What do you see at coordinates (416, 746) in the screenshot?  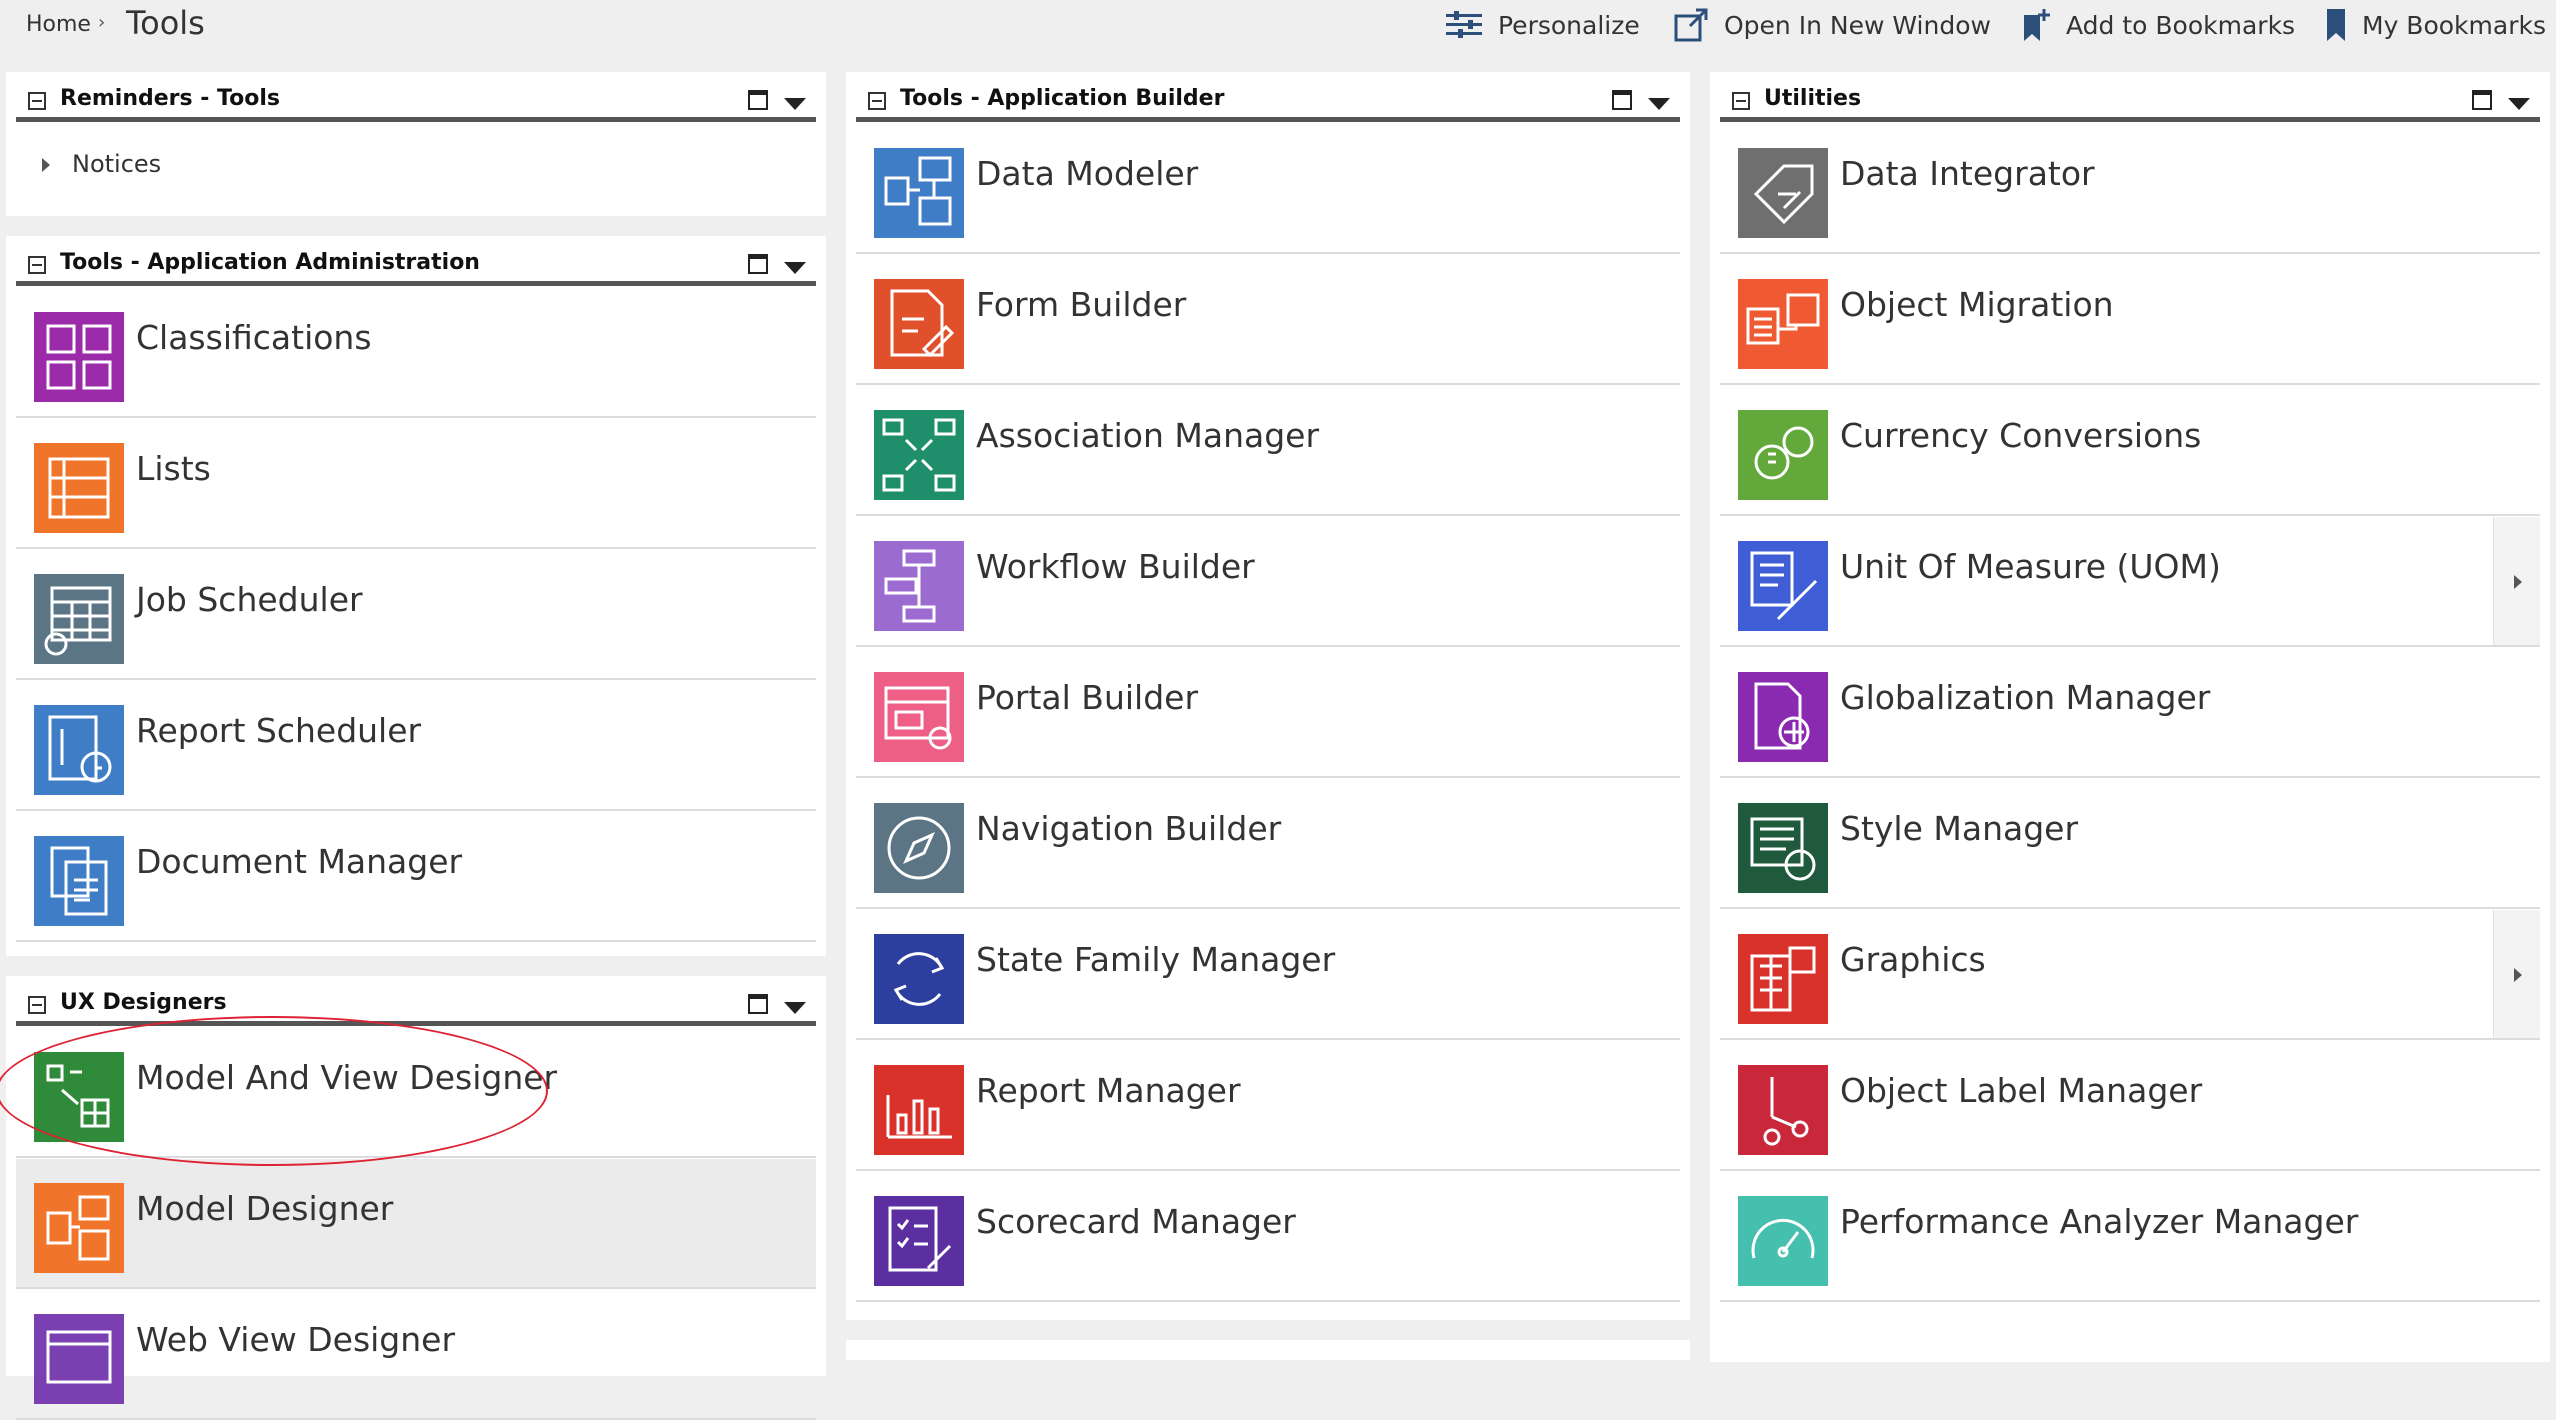 I see `report-scheduler-link: Report Scheduler` at bounding box center [416, 746].